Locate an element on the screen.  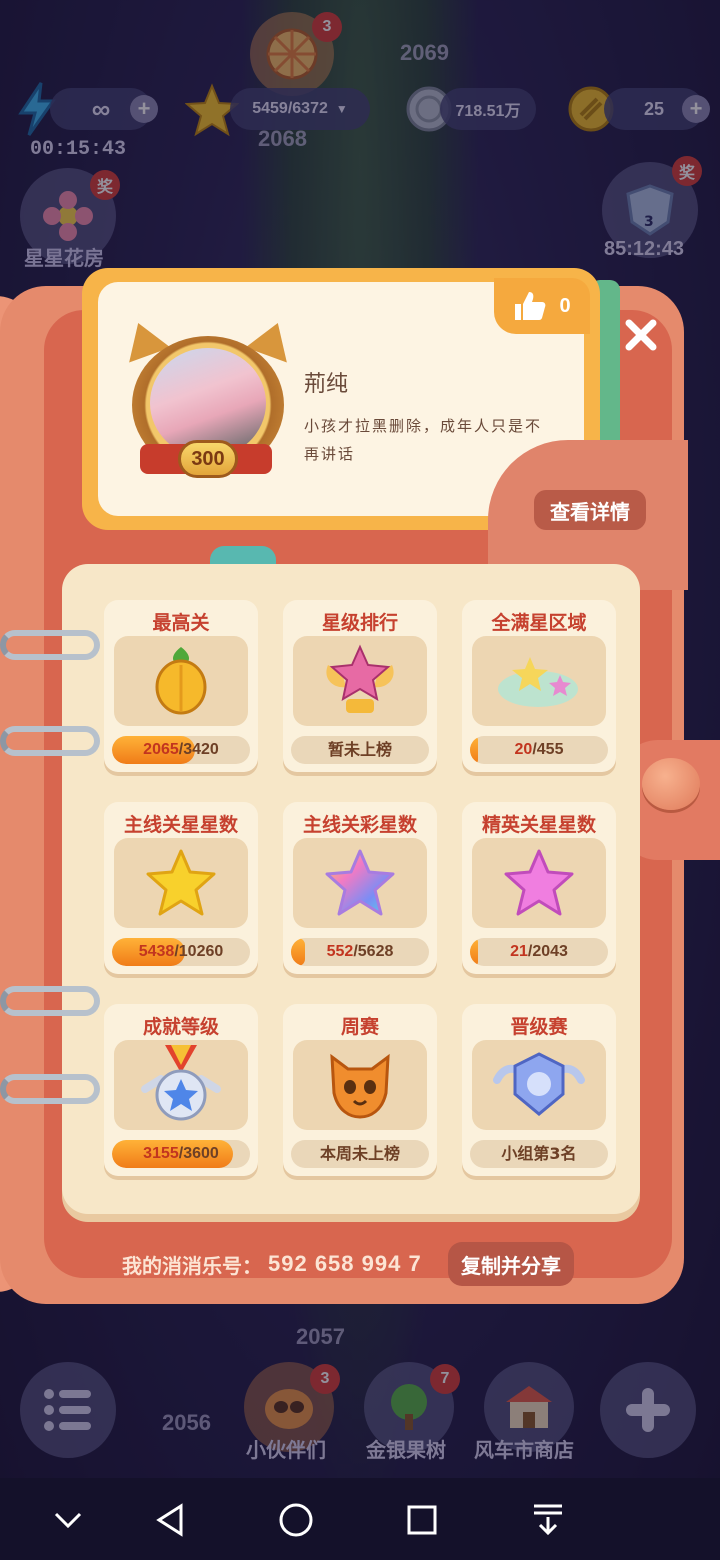
progress-text: 3155/3600 is located at coordinates (181, 1154).